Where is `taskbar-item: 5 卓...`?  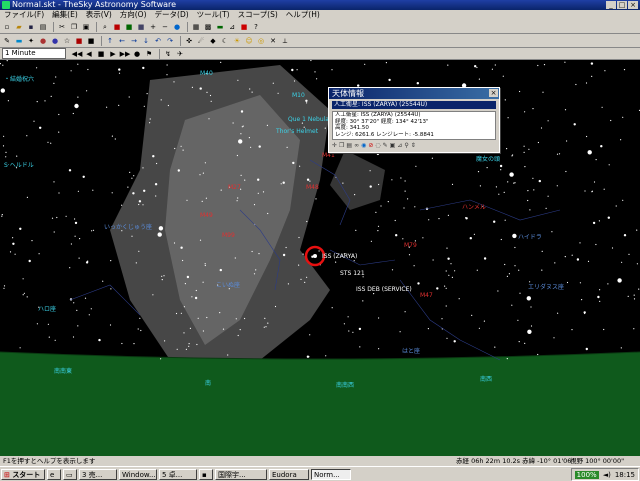
taskbar-item: 5 卓... is located at coordinates (178, 474).